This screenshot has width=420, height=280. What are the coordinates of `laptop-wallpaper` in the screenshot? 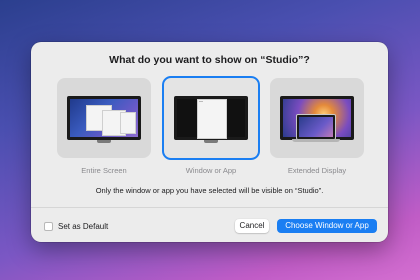 It's located at (316, 127).